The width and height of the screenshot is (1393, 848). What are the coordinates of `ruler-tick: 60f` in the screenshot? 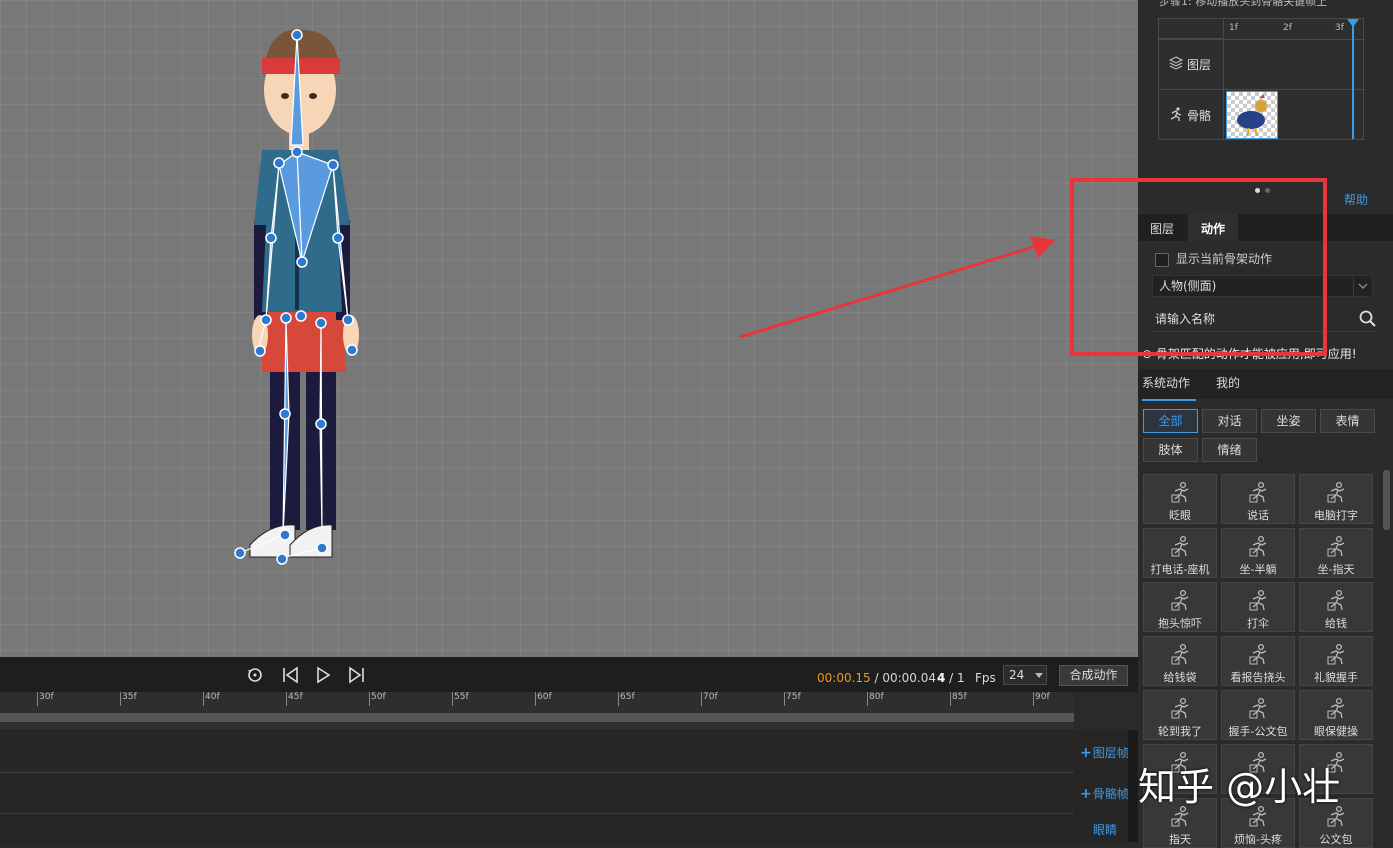 It's located at (543, 699).